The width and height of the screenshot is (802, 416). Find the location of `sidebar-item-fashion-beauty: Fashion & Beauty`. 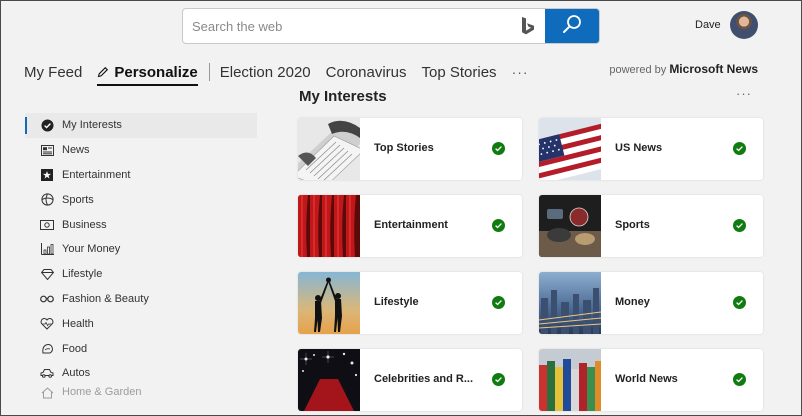

sidebar-item-fashion-beauty: Fashion & Beauty is located at coordinates (141, 299).